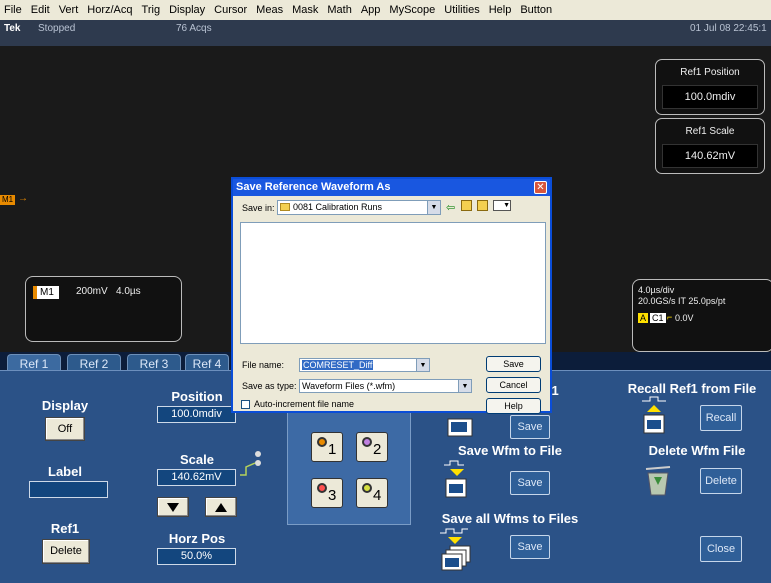  I want to click on up-folder-icon, so click(466, 205).